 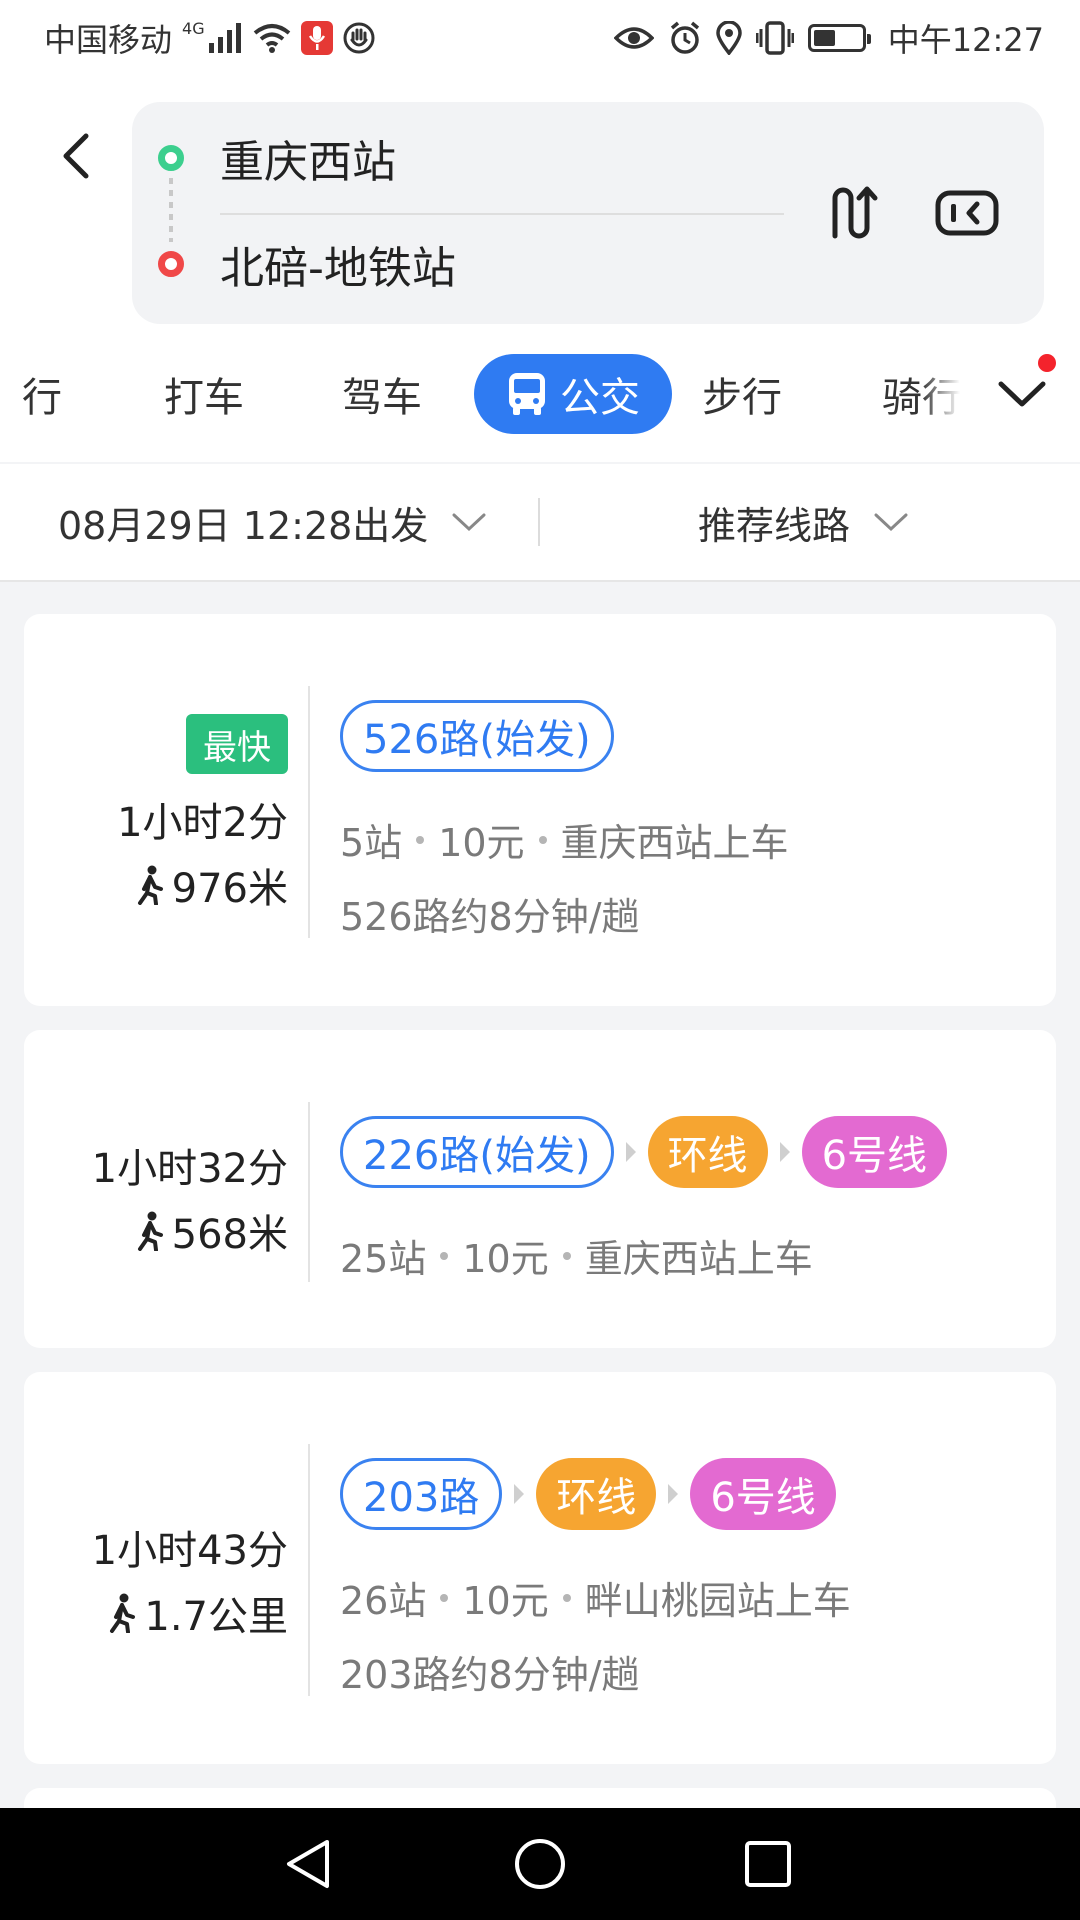 I want to click on chevron-left-icon, so click(x=76, y=156).